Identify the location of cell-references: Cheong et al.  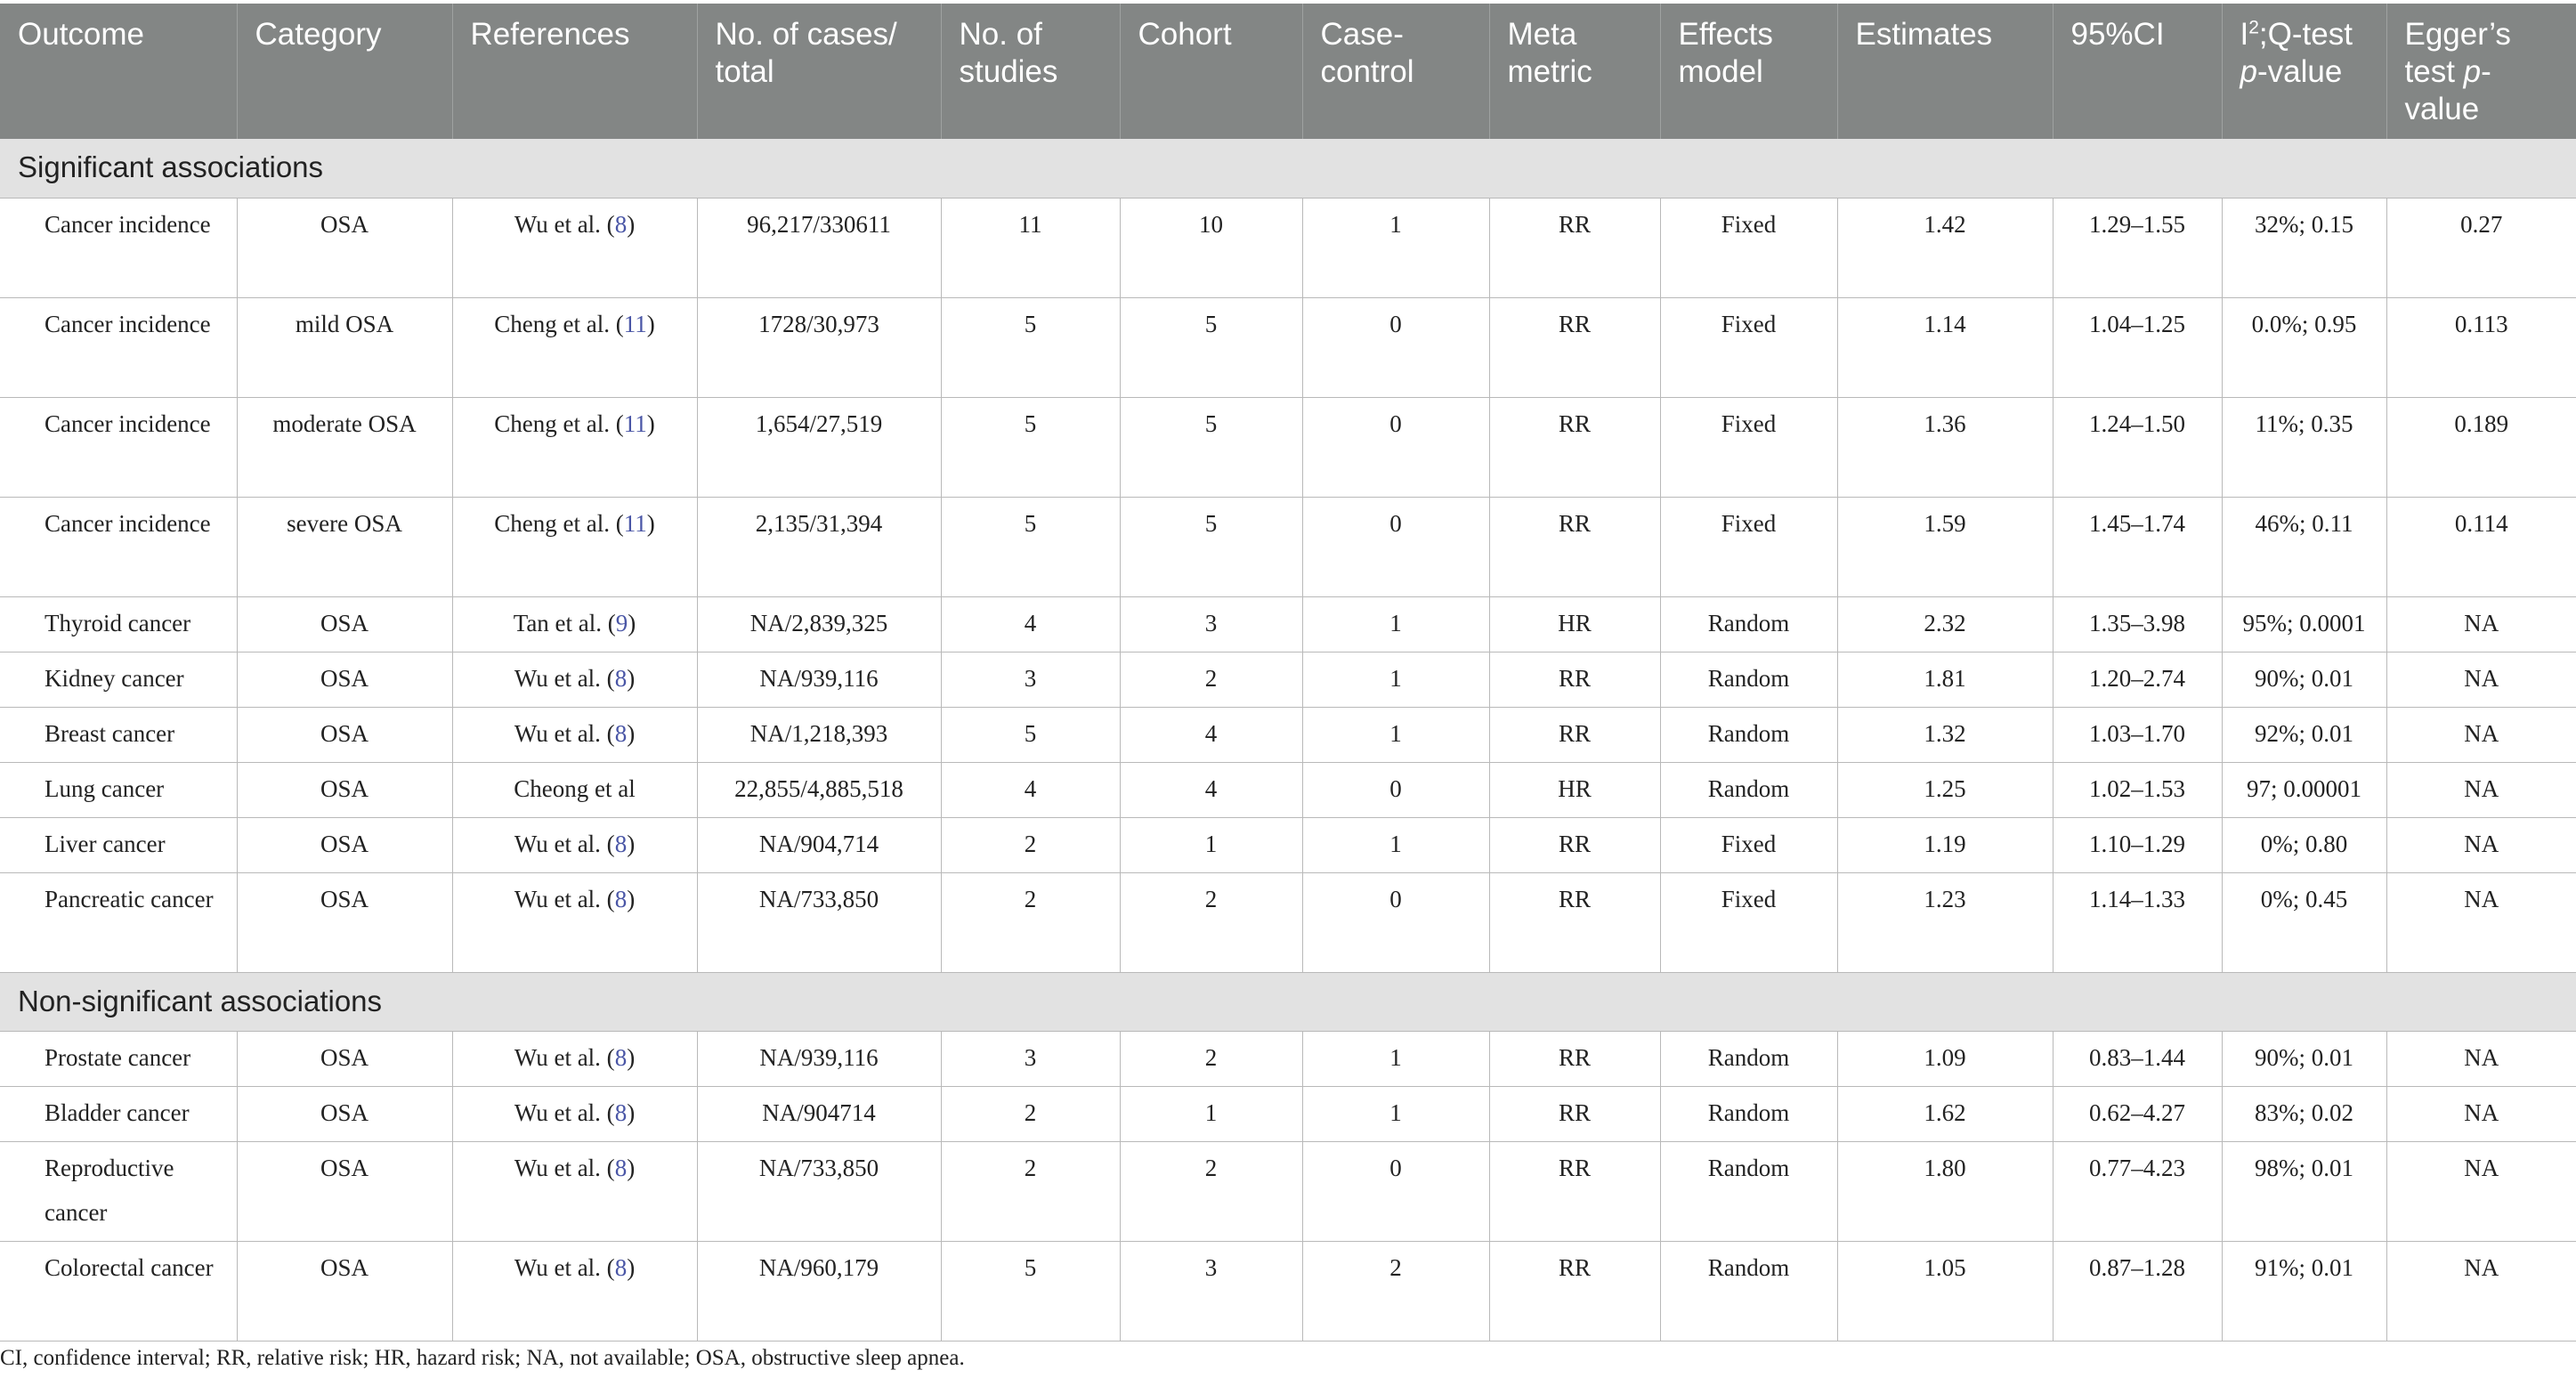
(575, 790).